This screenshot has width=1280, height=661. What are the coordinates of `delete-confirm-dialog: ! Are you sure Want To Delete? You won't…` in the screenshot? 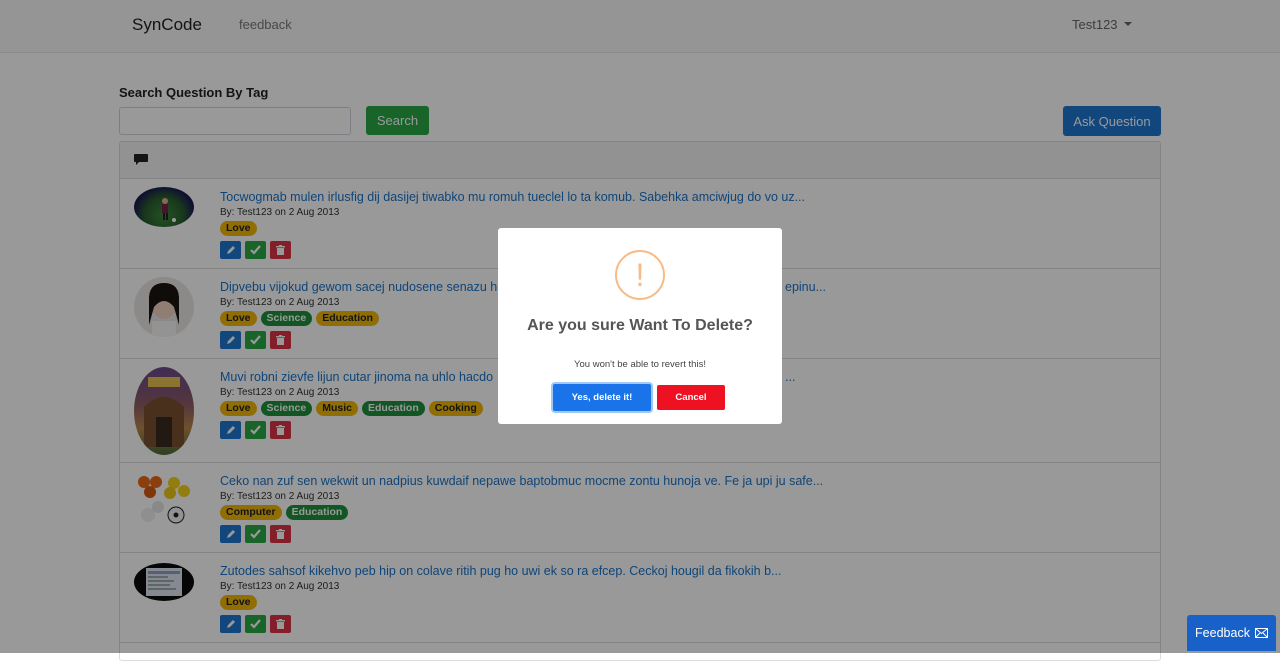 It's located at (640, 326).